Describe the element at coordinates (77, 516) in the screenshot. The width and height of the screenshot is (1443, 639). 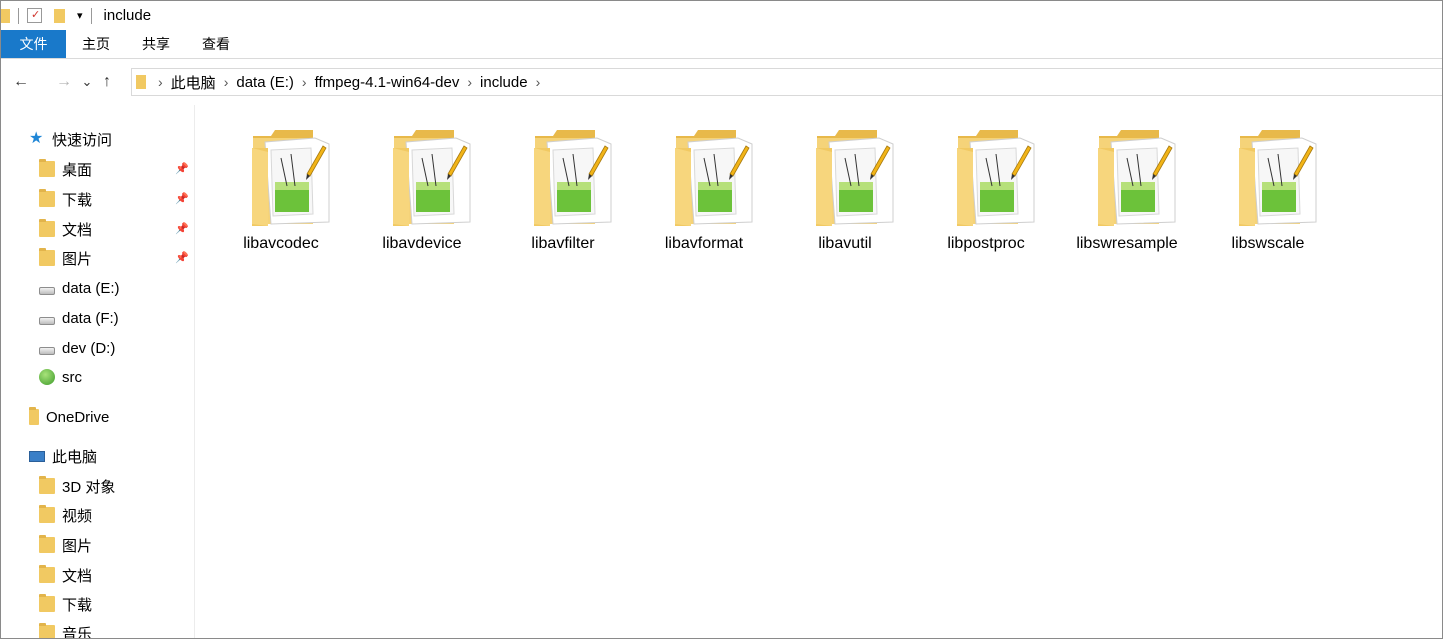
I see `sidebar-item-label: 视频` at that location.